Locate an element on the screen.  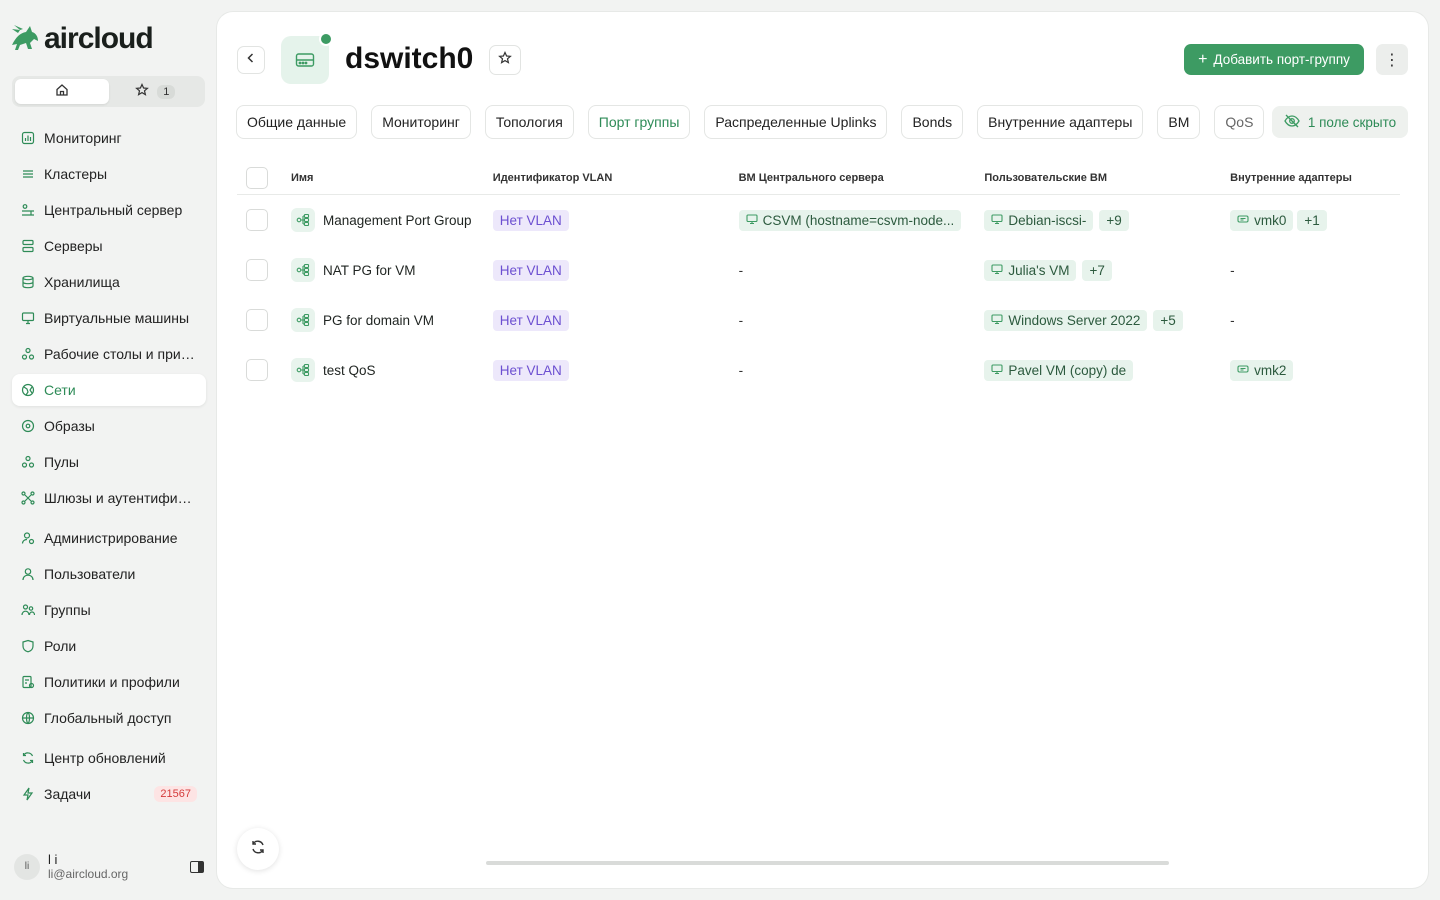
add-port-group-button: + Добавить порт-группу is located at coordinates (1274, 59).